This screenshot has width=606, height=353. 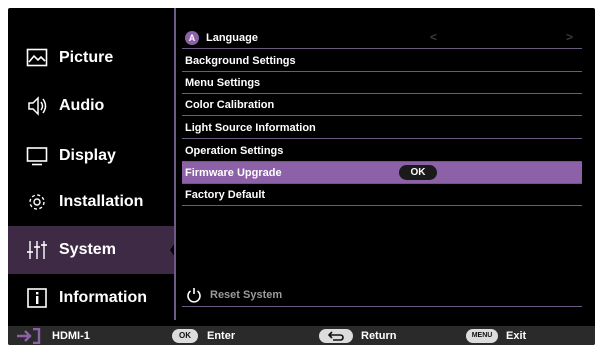 I want to click on menu-item-audio: Audio, so click(x=92, y=106).